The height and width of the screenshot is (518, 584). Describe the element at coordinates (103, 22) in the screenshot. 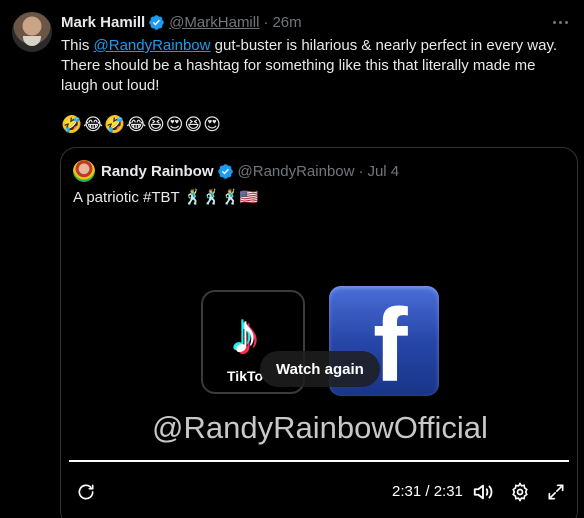

I see `display-name: Mark Hamill` at that location.